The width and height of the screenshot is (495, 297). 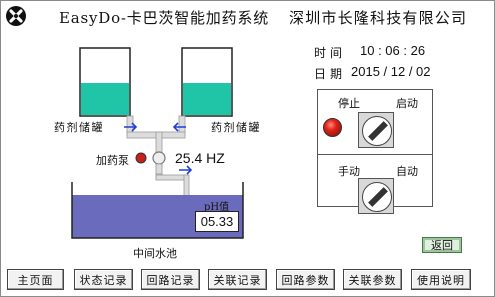 I want to click on panel-divider, so click(x=375, y=154).